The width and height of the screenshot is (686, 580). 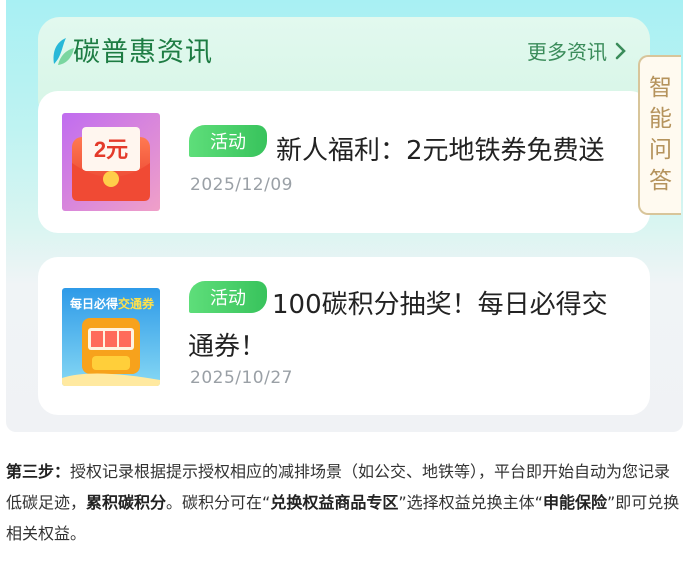 I want to click on more-news-label: 更多资讯, so click(x=567, y=52).